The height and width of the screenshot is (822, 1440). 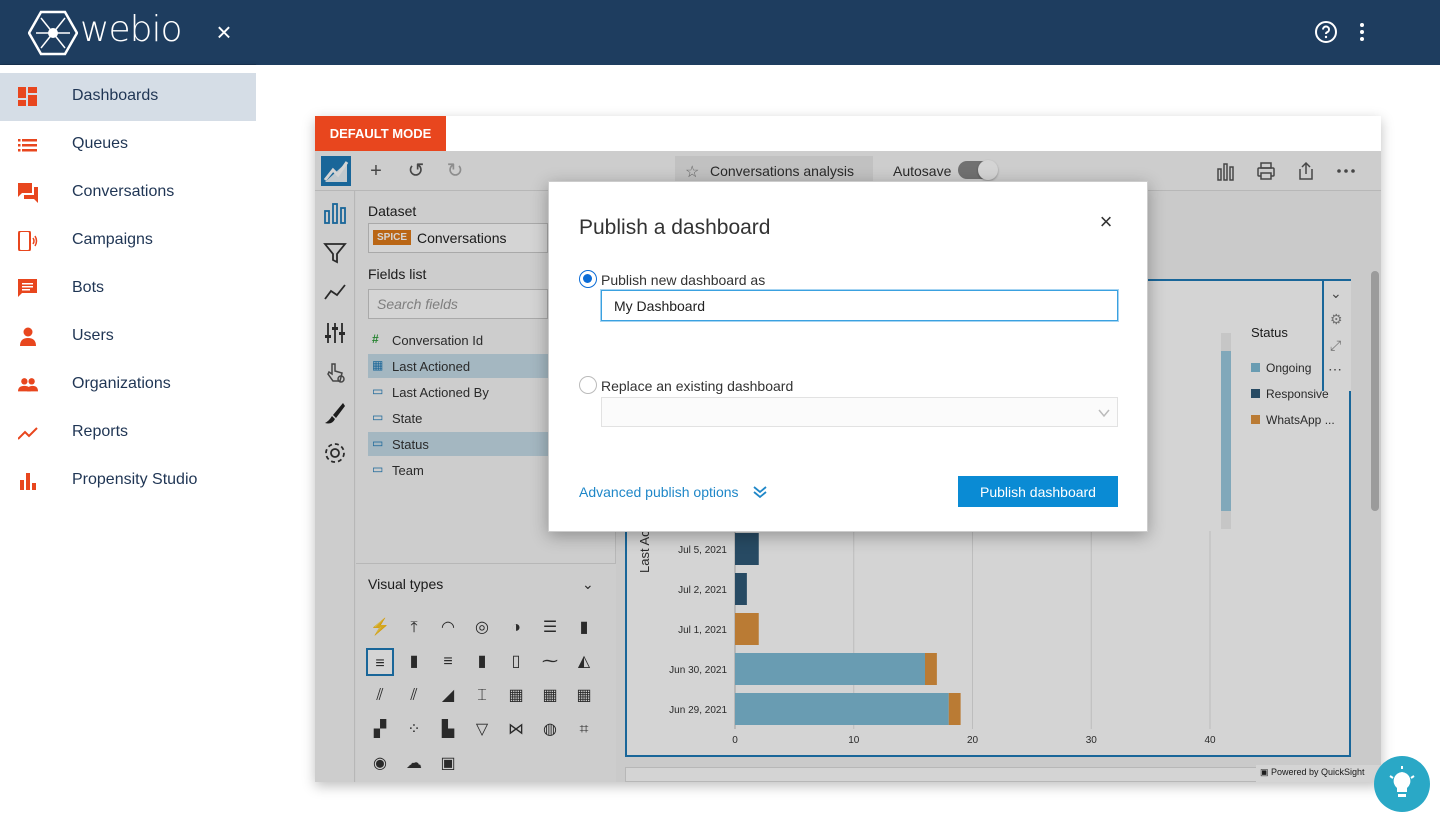 I want to click on person-icon, so click(x=28, y=336).